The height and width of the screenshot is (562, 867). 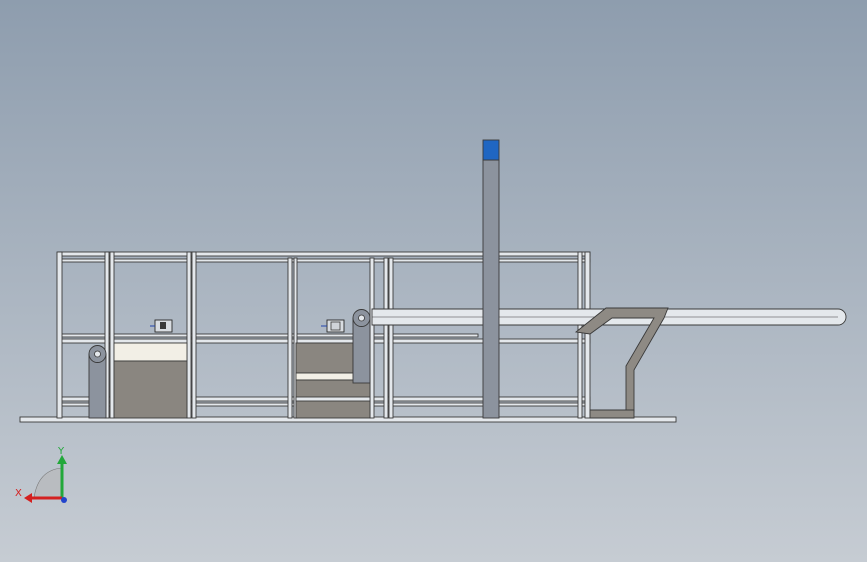 What do you see at coordinates (491, 279) in the screenshot?
I see `vertical-column` at bounding box center [491, 279].